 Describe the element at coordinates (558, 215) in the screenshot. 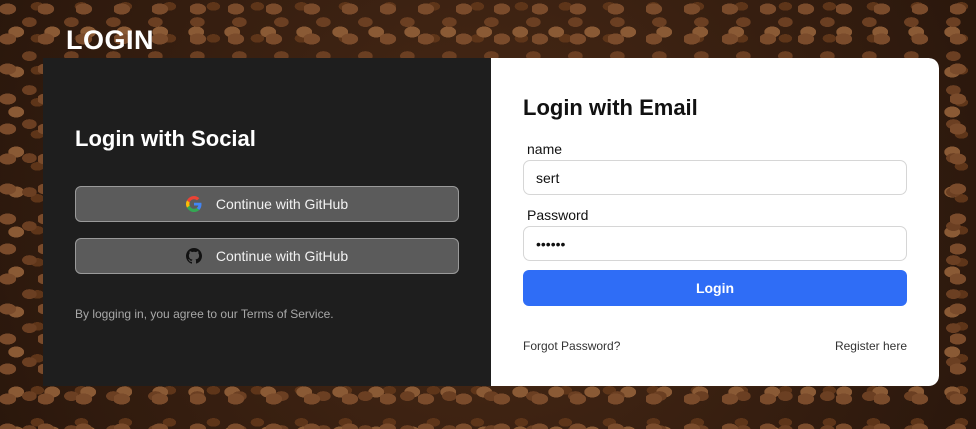

I see `password-label: Password` at that location.